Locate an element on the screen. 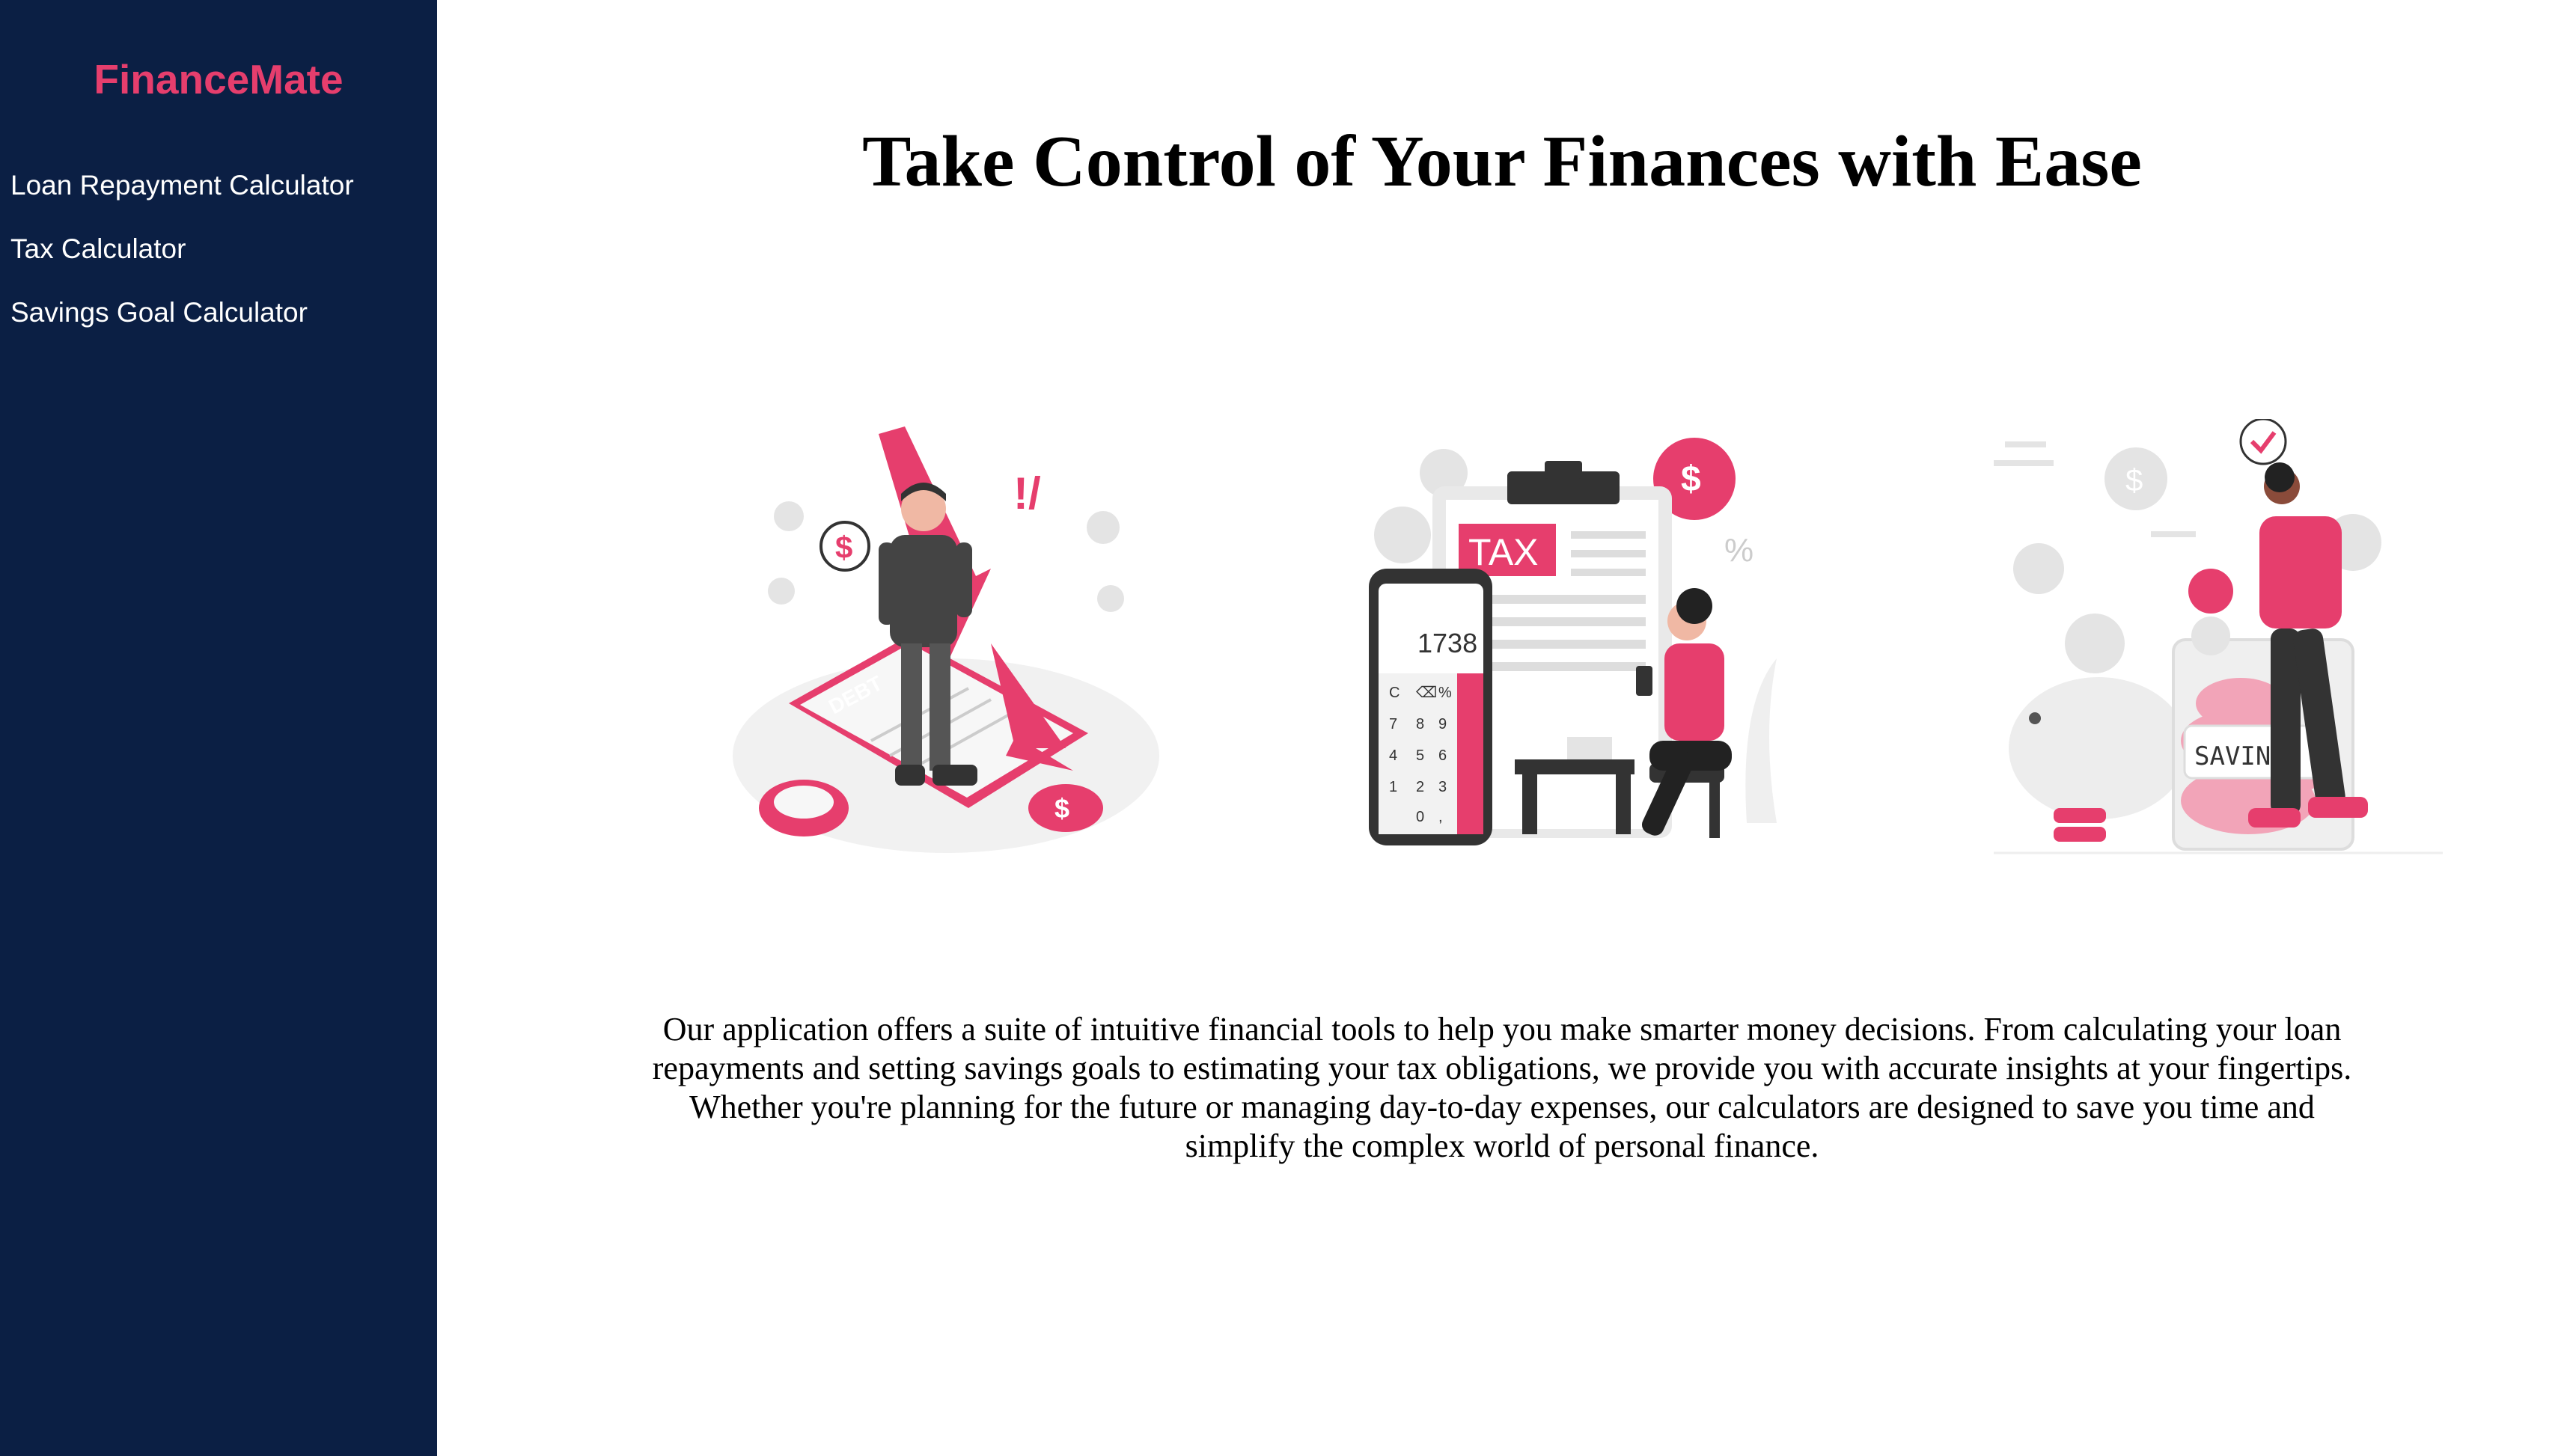 The image size is (2567, 1456). svg-text: 5 is located at coordinates (1420, 755).